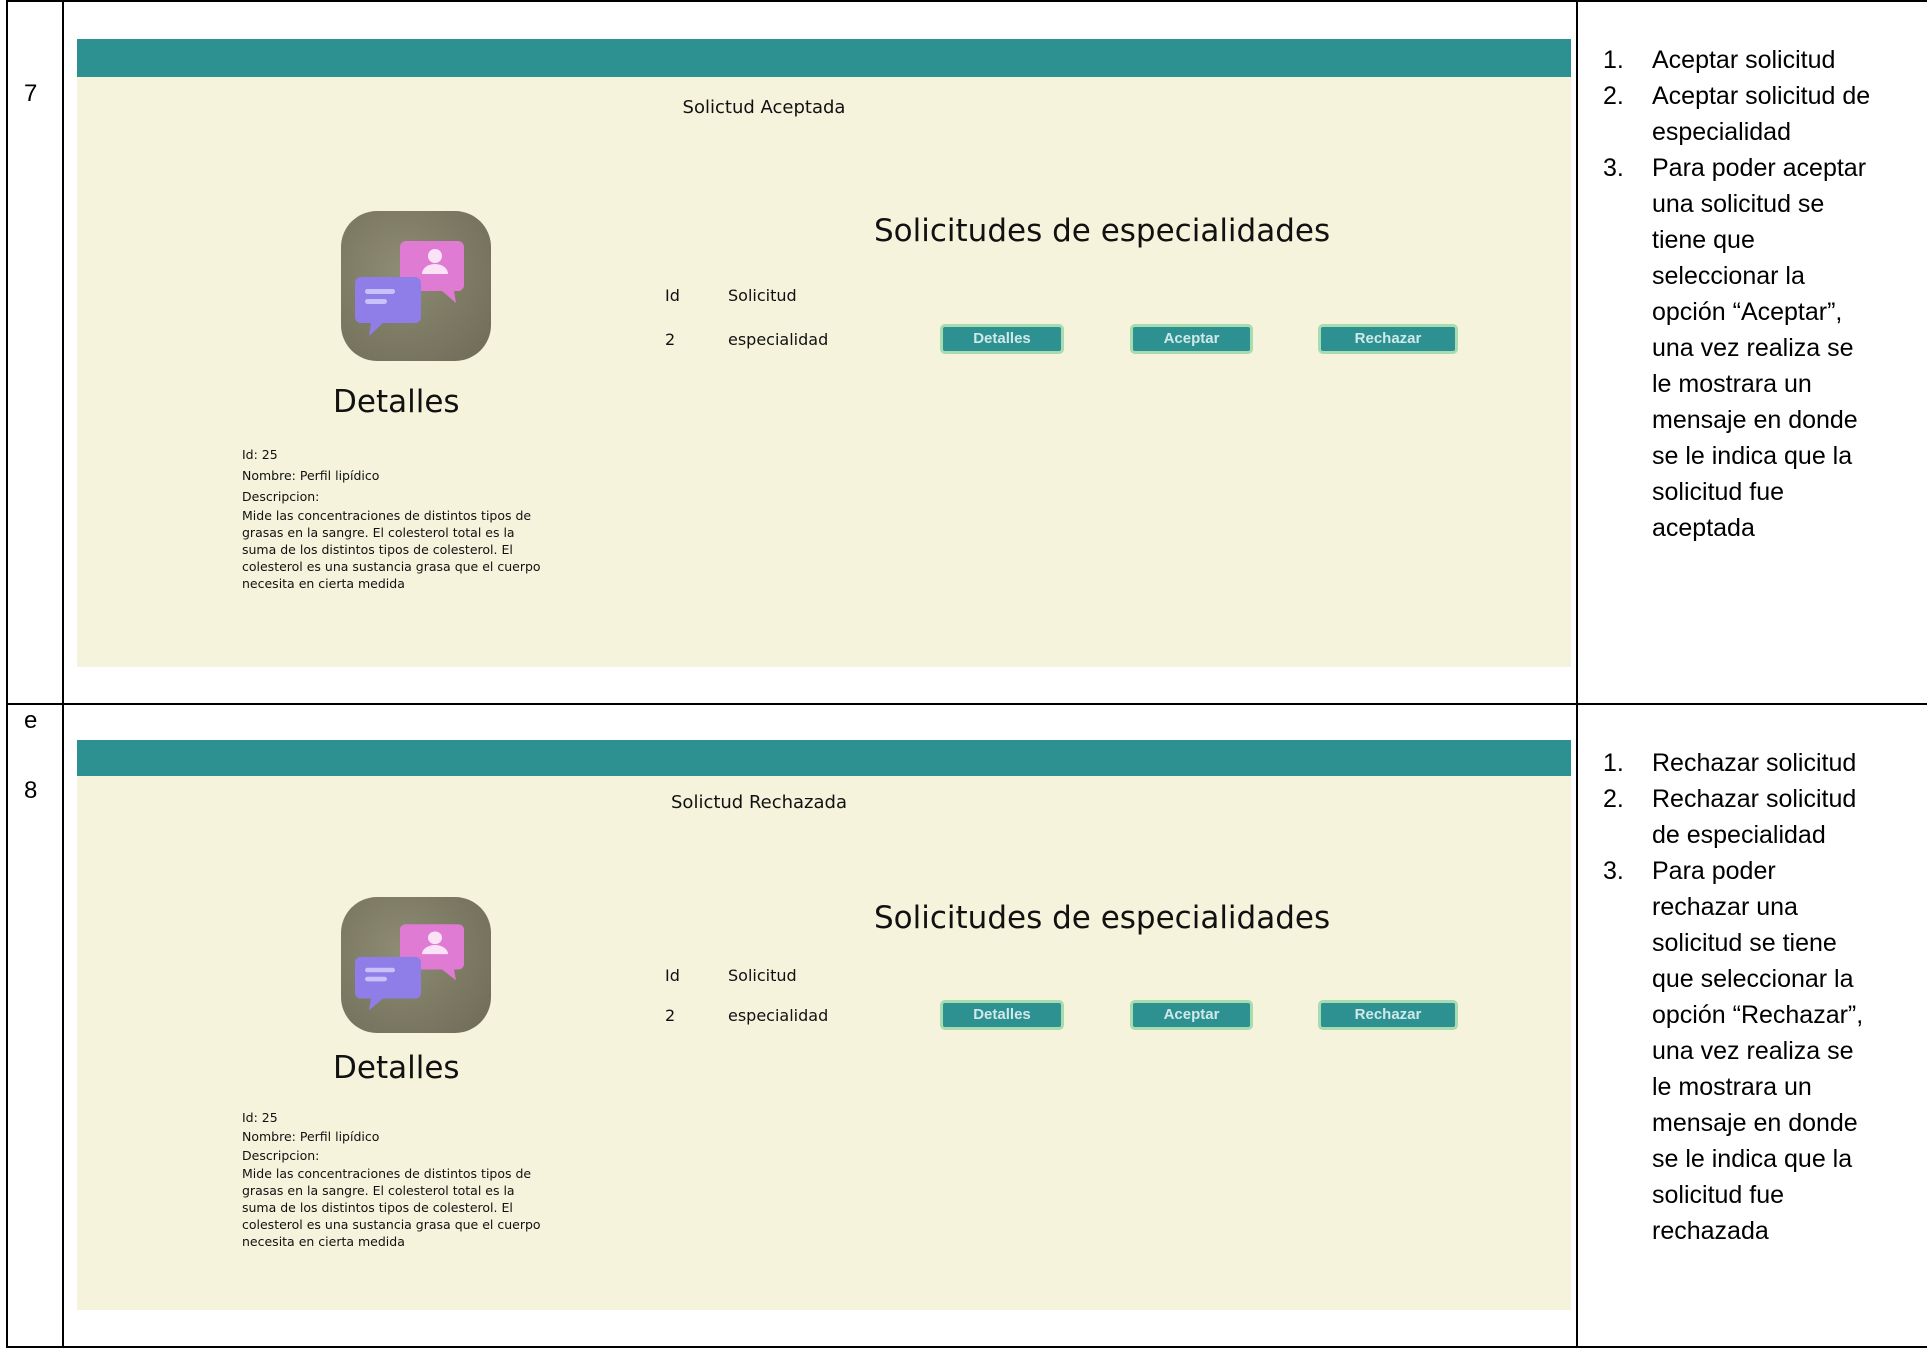  Describe the element at coordinates (1761, 114) in the screenshot. I see `step-text: Aceptar solicitud de especialidad` at that location.